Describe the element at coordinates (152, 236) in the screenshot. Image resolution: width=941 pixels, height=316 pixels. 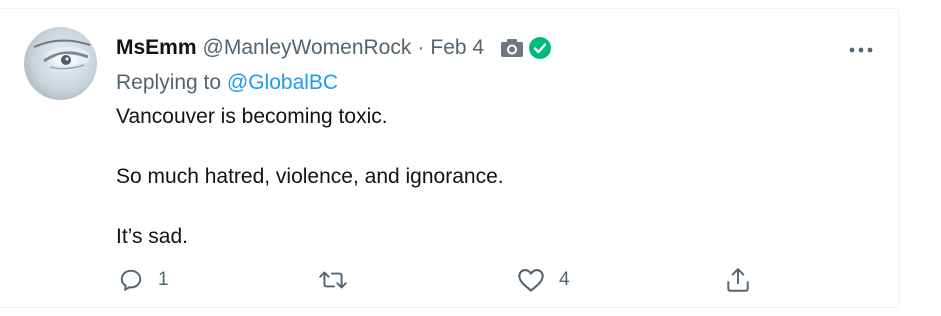
I see `tweet-text-line: It’s sad.` at that location.